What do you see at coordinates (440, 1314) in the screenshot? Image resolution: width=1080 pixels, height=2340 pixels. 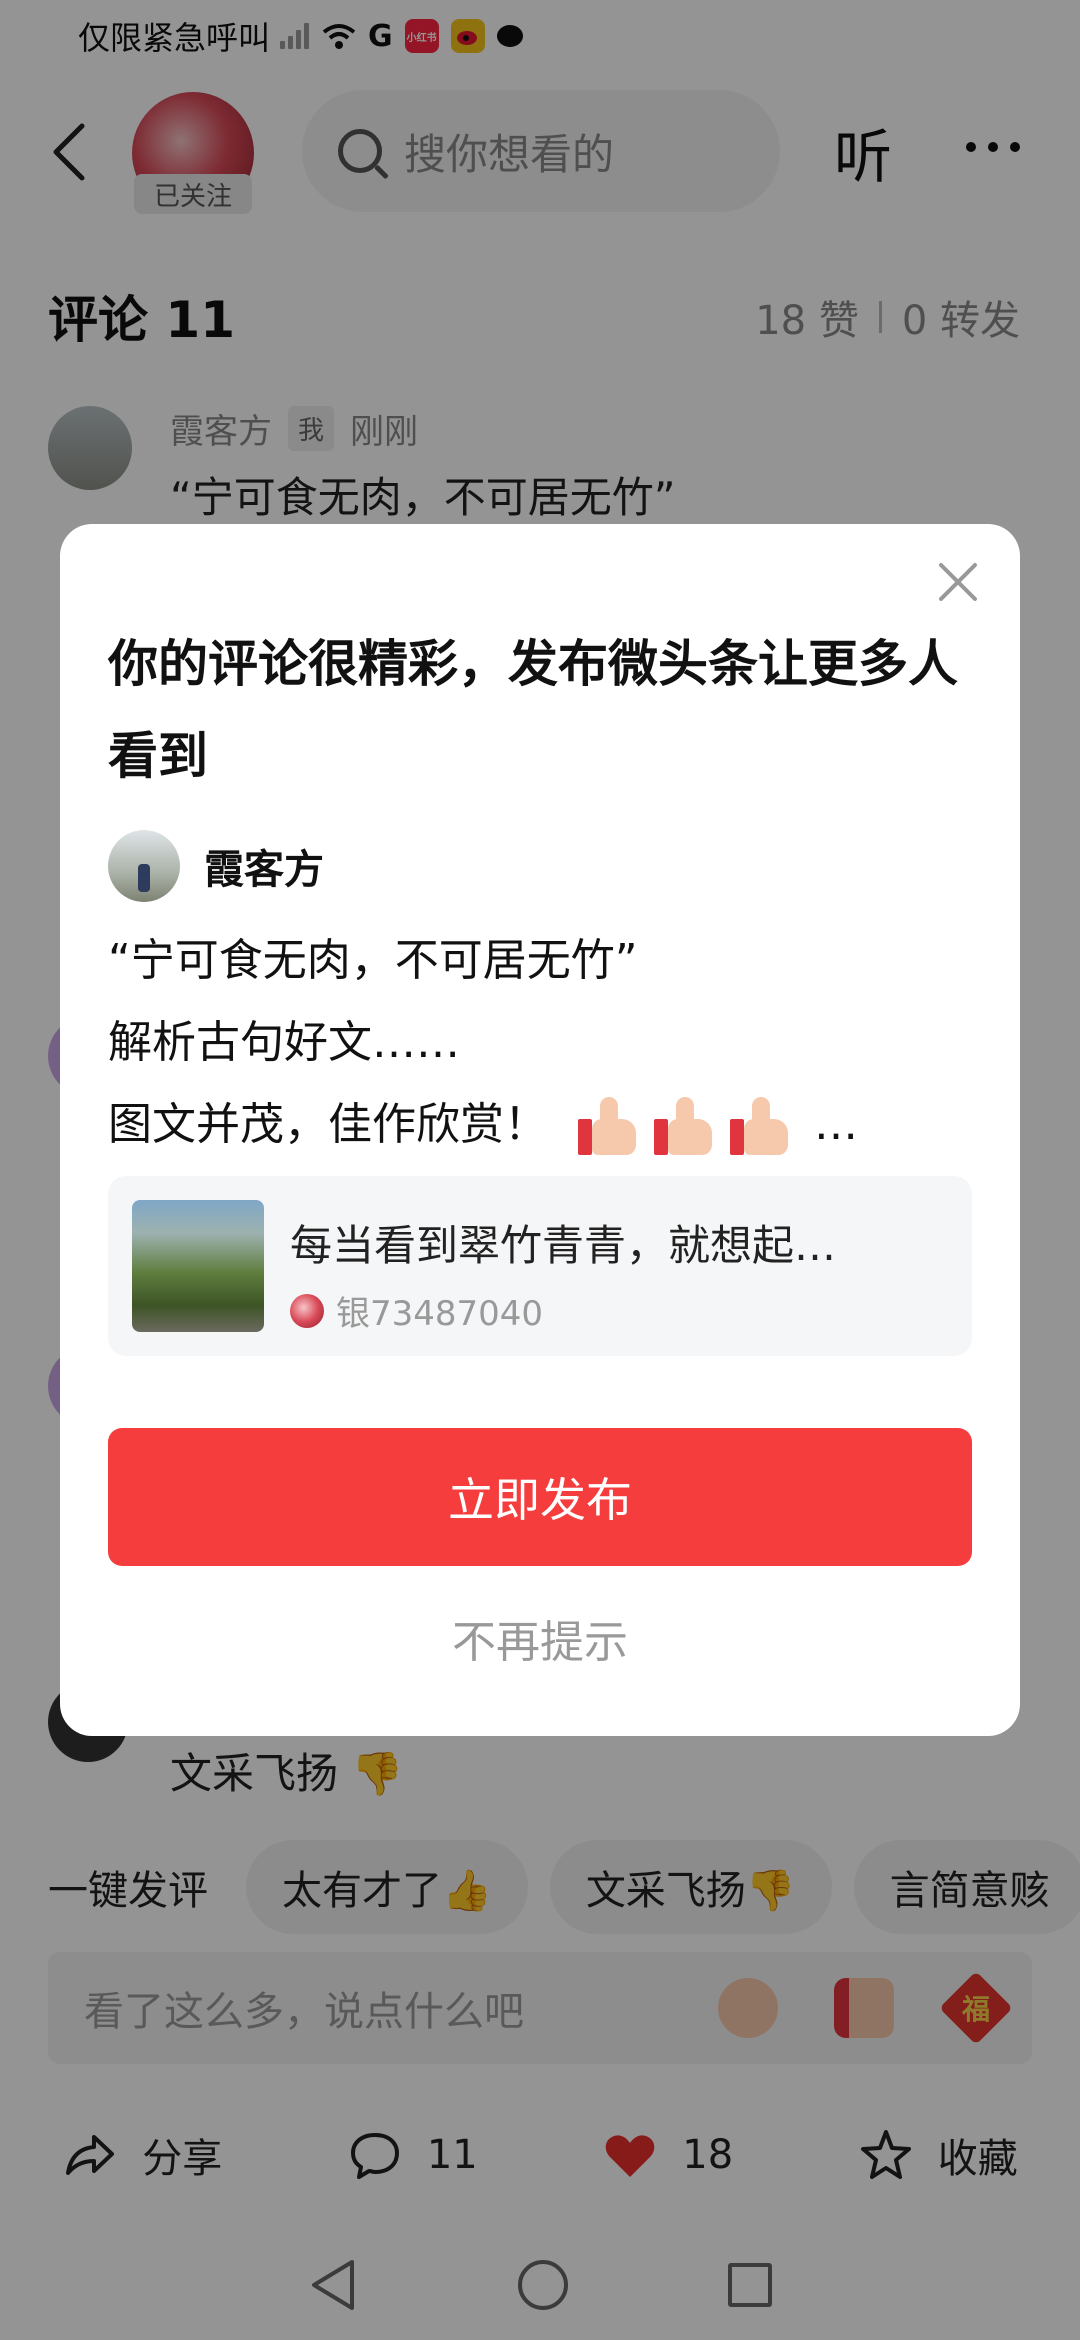 I see `source-name: 银73487040` at bounding box center [440, 1314].